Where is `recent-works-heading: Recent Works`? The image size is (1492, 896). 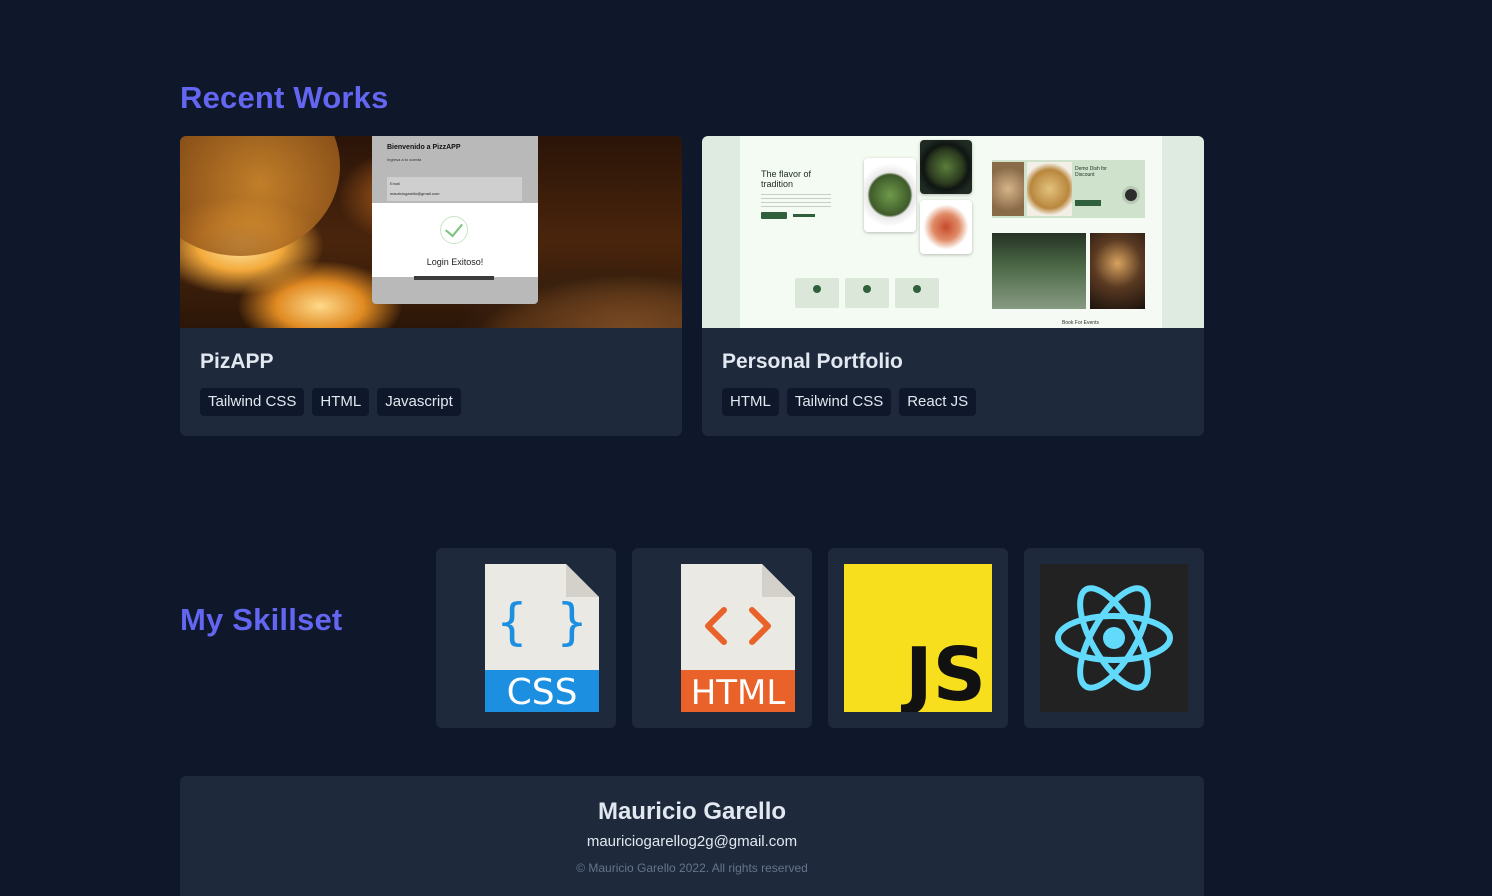
recent-works-heading: Recent Works is located at coordinates (284, 97).